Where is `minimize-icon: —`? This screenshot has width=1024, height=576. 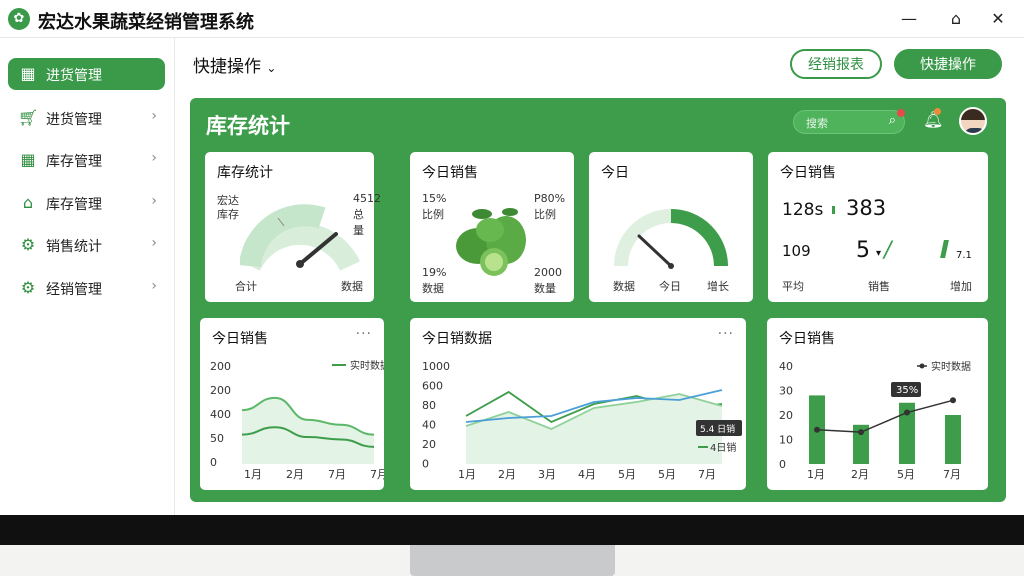 minimize-icon: — is located at coordinates (909, 19).